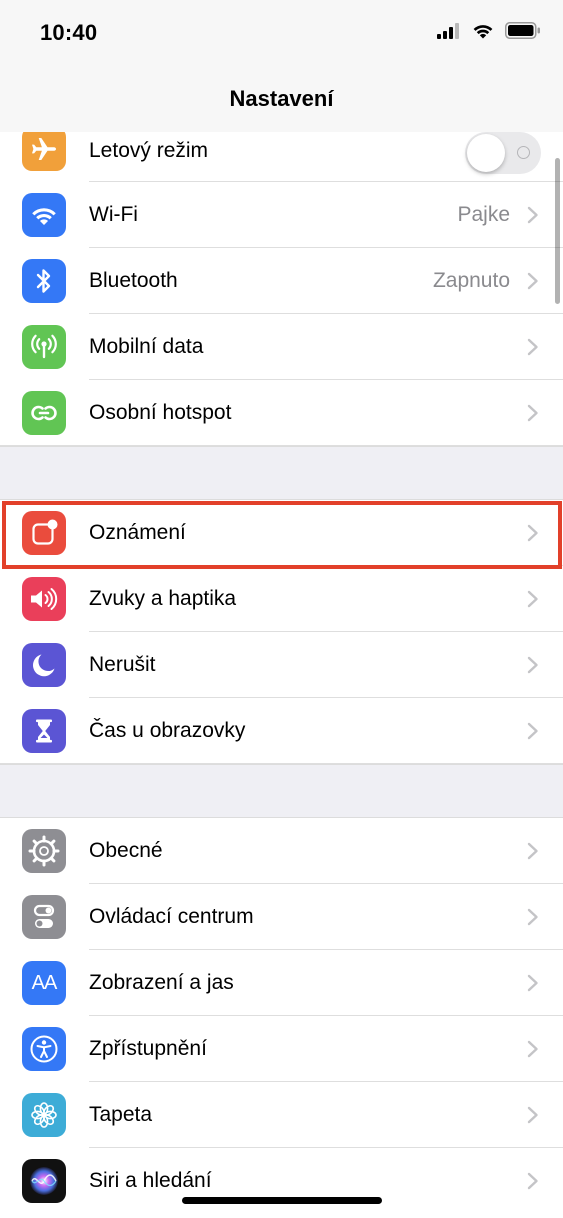 This screenshot has height=1218, width=563. Describe the element at coordinates (281, 35) in the screenshot. I see `status-bar: 10:40` at that location.